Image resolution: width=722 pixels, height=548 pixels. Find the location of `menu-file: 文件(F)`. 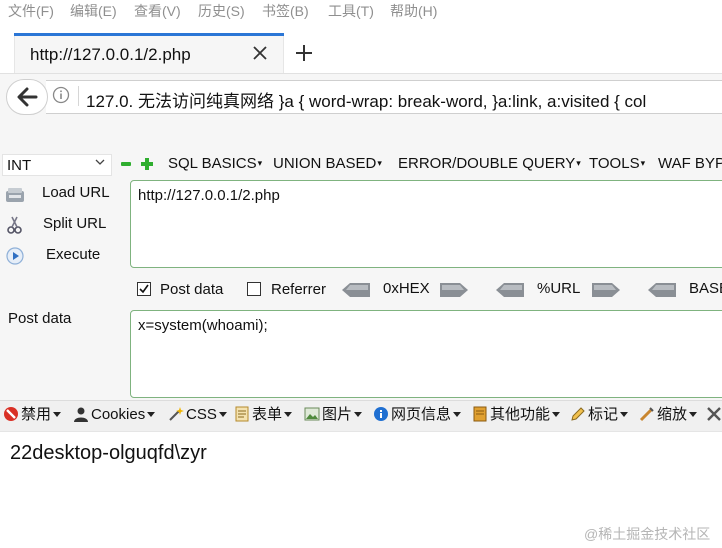

menu-file: 文件(F) is located at coordinates (31, 11).